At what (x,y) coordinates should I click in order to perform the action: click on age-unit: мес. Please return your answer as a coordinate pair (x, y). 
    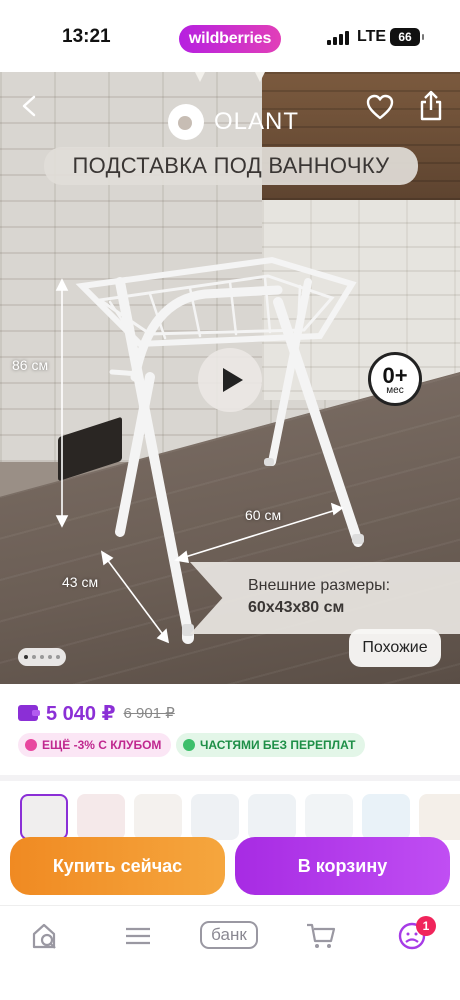
    Looking at the image, I should click on (395, 390).